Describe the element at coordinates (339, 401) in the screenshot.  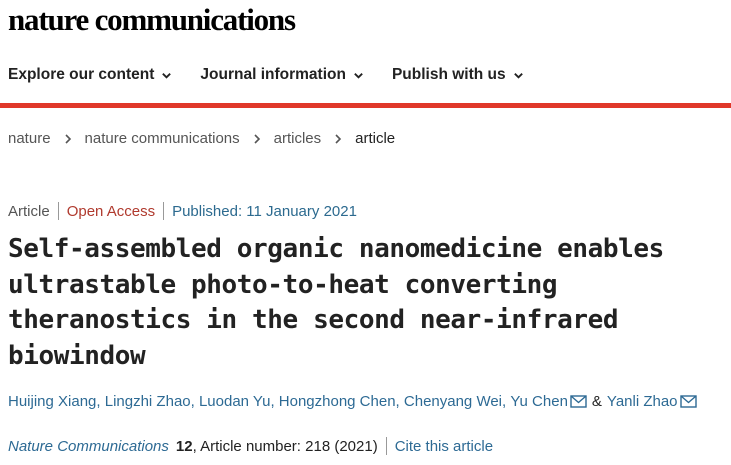
I see `author-link: Hongzhong Chen,` at that location.